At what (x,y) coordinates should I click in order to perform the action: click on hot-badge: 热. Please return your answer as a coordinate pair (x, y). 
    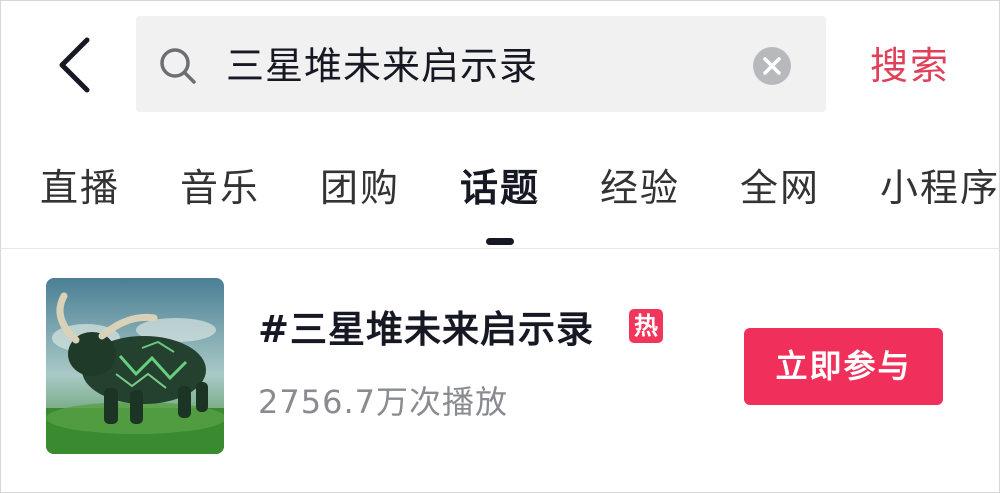
    Looking at the image, I should click on (646, 326).